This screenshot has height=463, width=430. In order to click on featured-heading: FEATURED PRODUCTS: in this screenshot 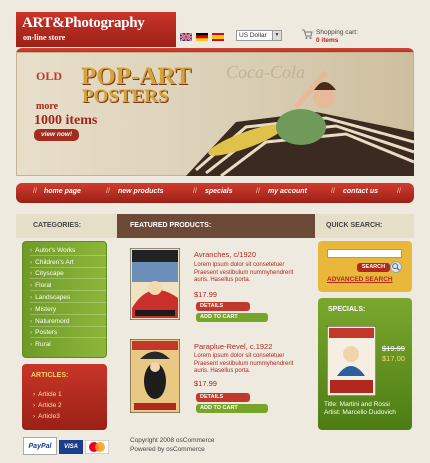, I will do `click(171, 225)`.